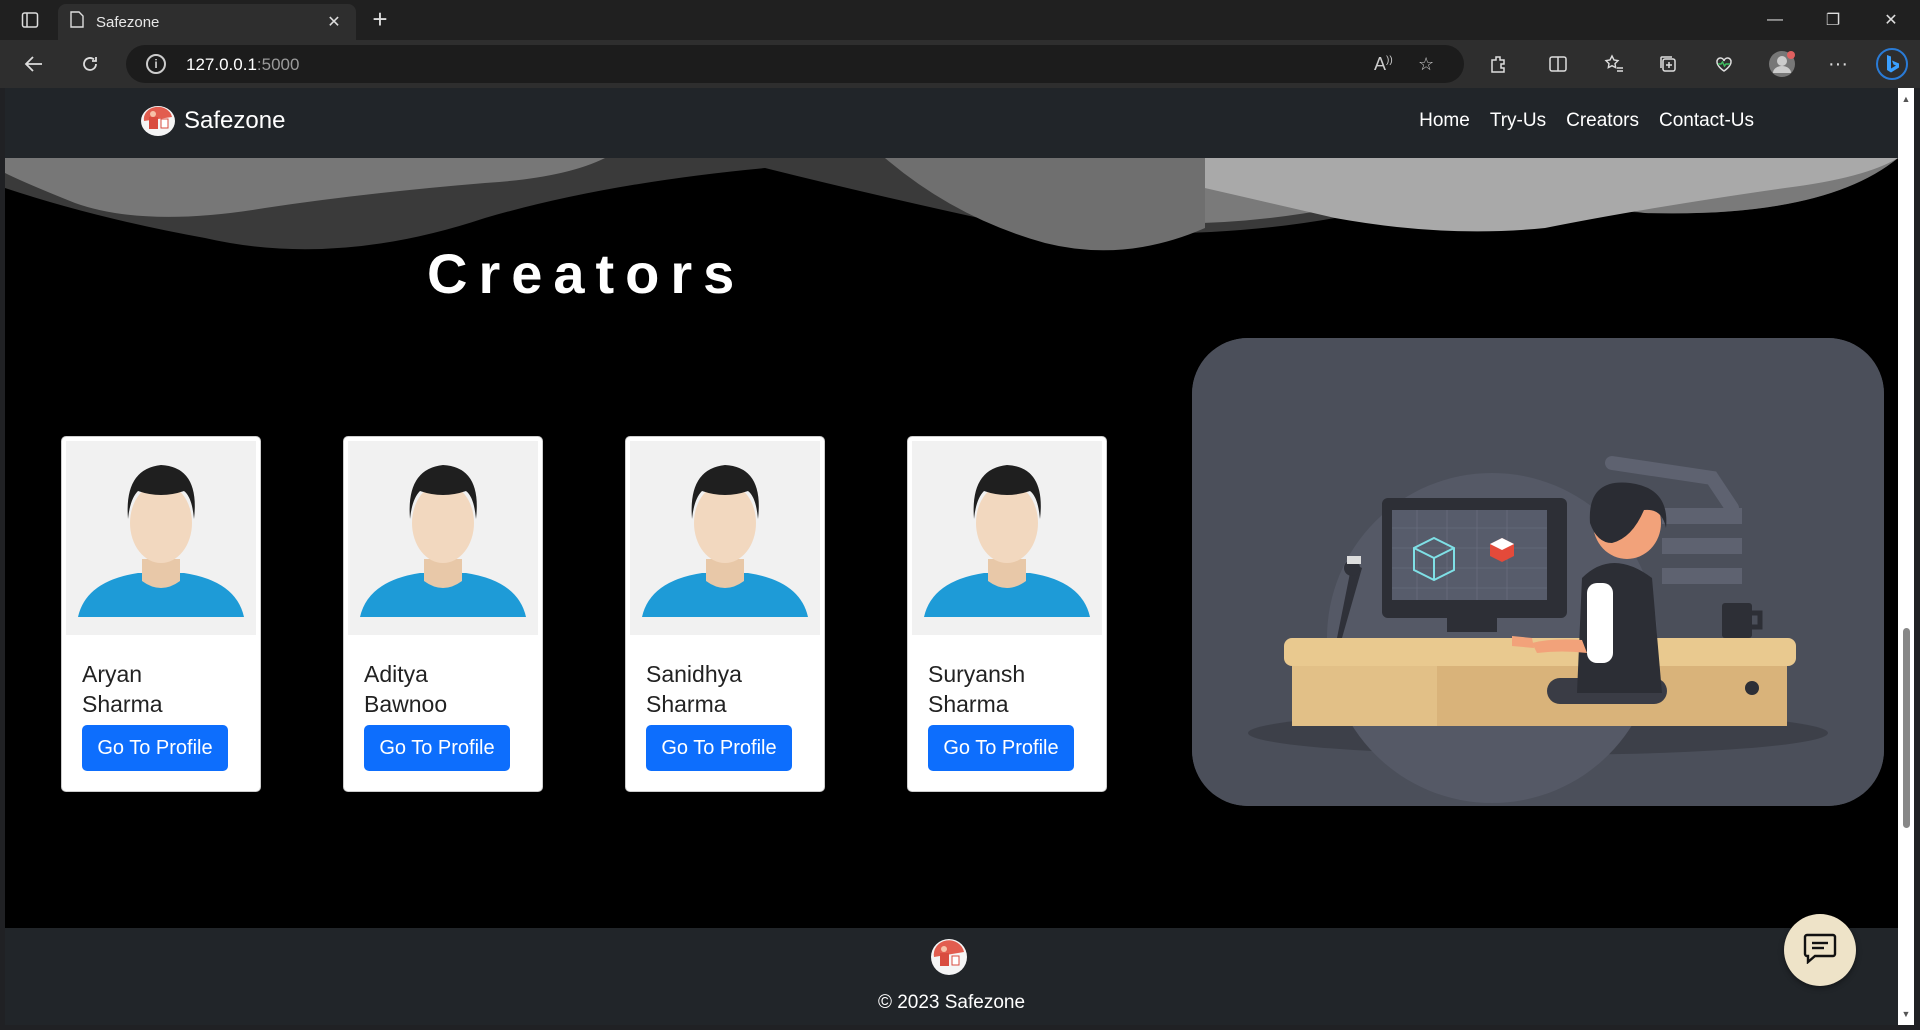 This screenshot has height=1030, width=1920. I want to click on sidebar-icon, so click(30, 20).